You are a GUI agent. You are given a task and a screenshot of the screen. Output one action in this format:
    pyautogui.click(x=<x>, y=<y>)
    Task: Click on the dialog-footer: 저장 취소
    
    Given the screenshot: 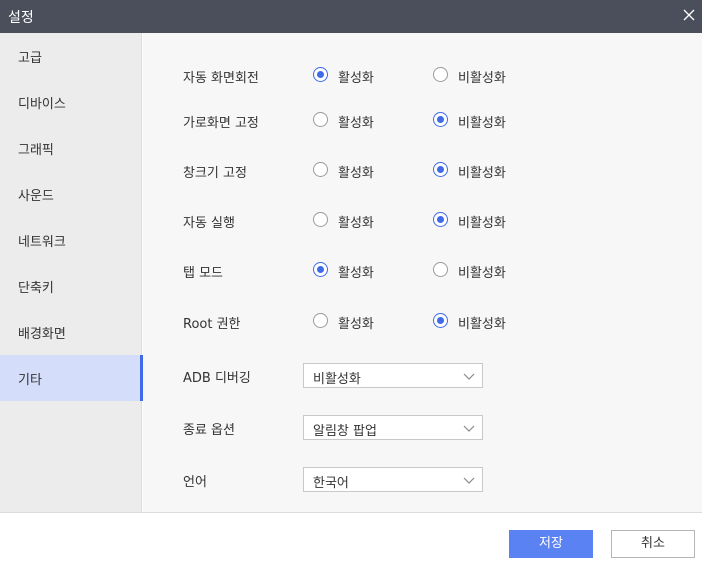 What is the action you would take?
    pyautogui.click(x=351, y=538)
    